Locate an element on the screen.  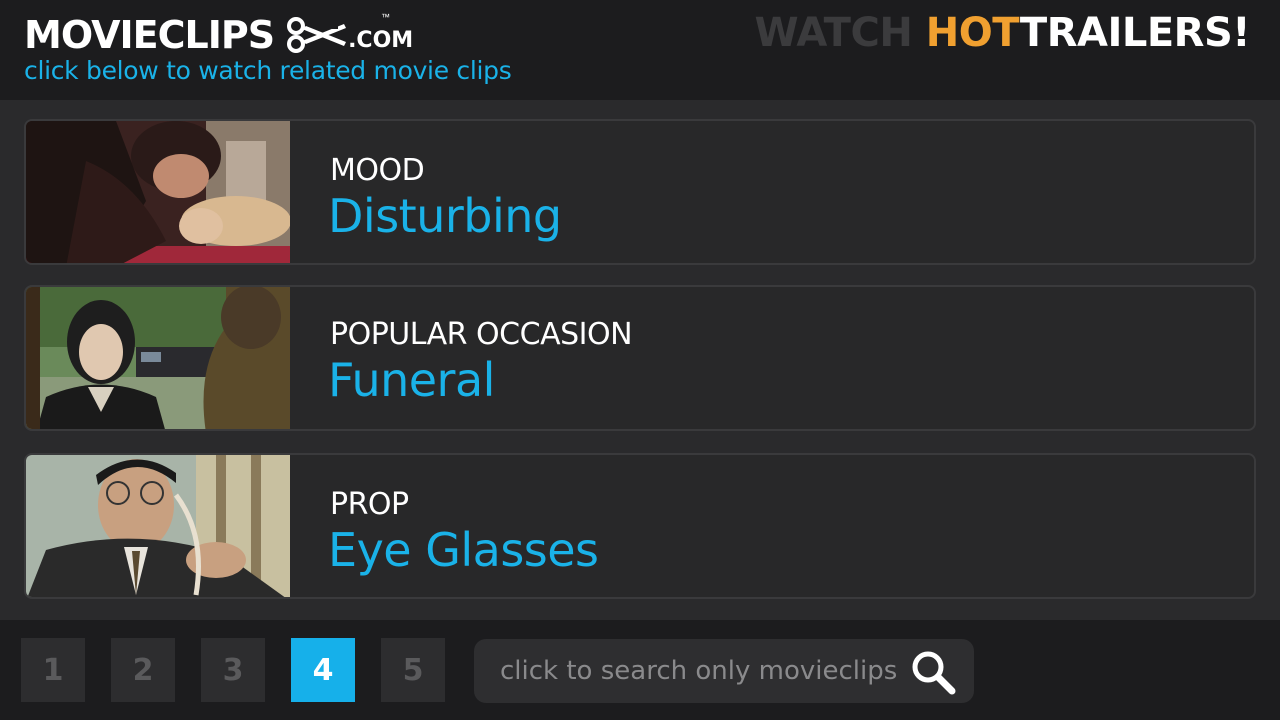
page-button-4-active: 4 is located at coordinates (323, 670).